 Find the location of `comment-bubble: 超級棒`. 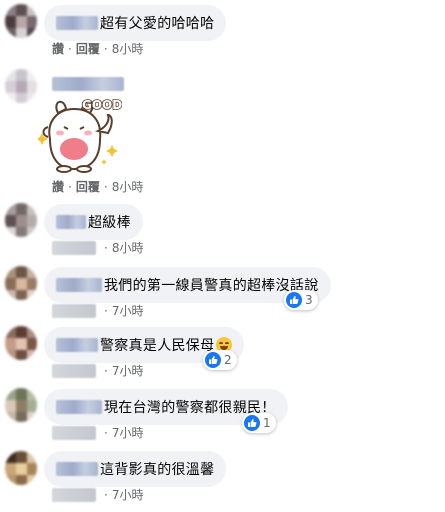

comment-bubble: 超級棒 is located at coordinates (93, 222).